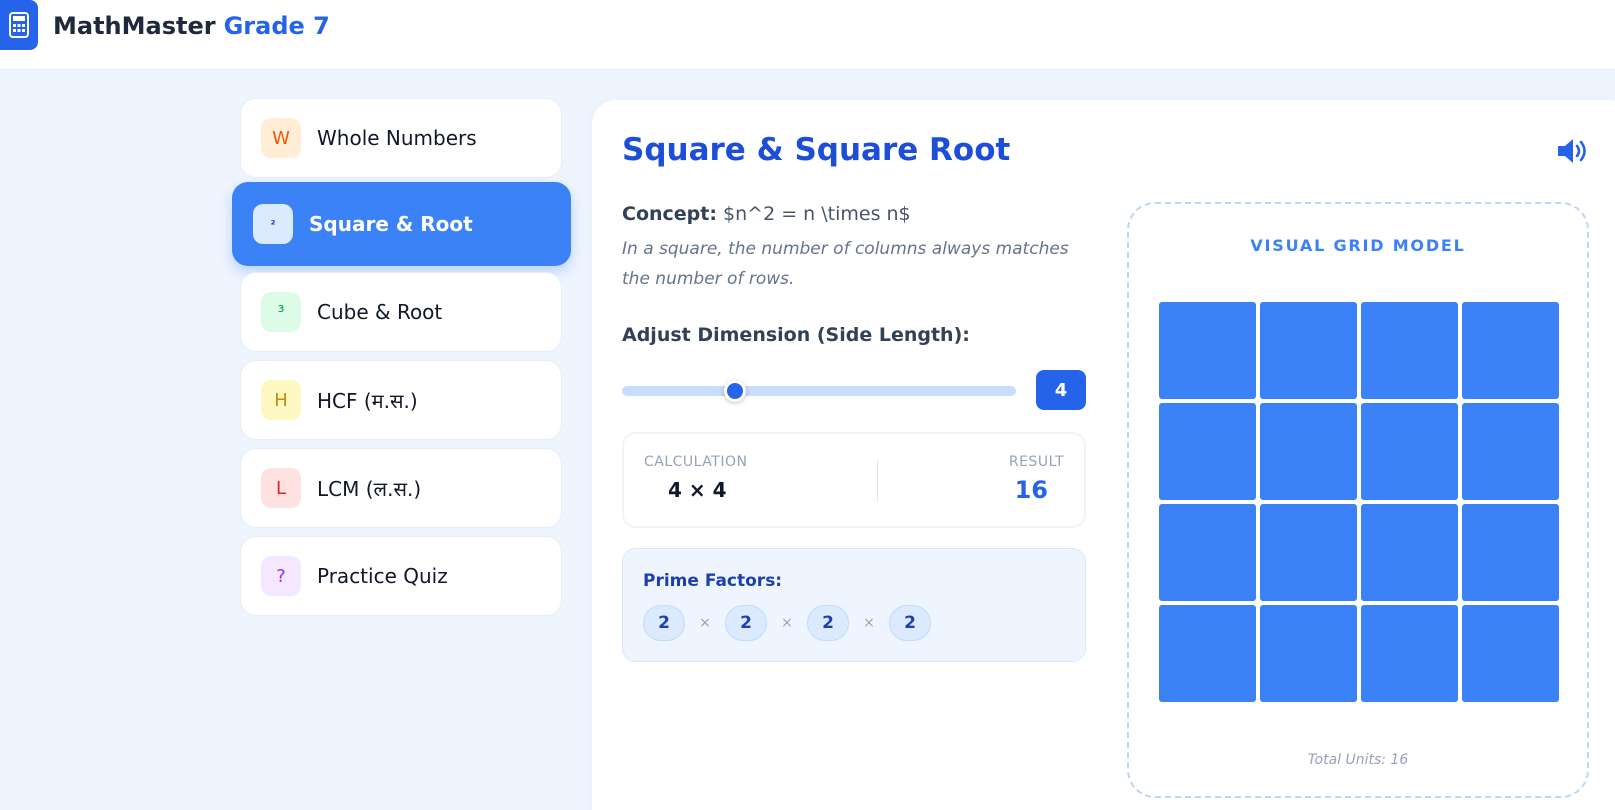 The width and height of the screenshot is (1615, 810). Describe the element at coordinates (796, 335) in the screenshot. I see `adjust-dimension-label: Adjust Dimension (Side Length):` at that location.